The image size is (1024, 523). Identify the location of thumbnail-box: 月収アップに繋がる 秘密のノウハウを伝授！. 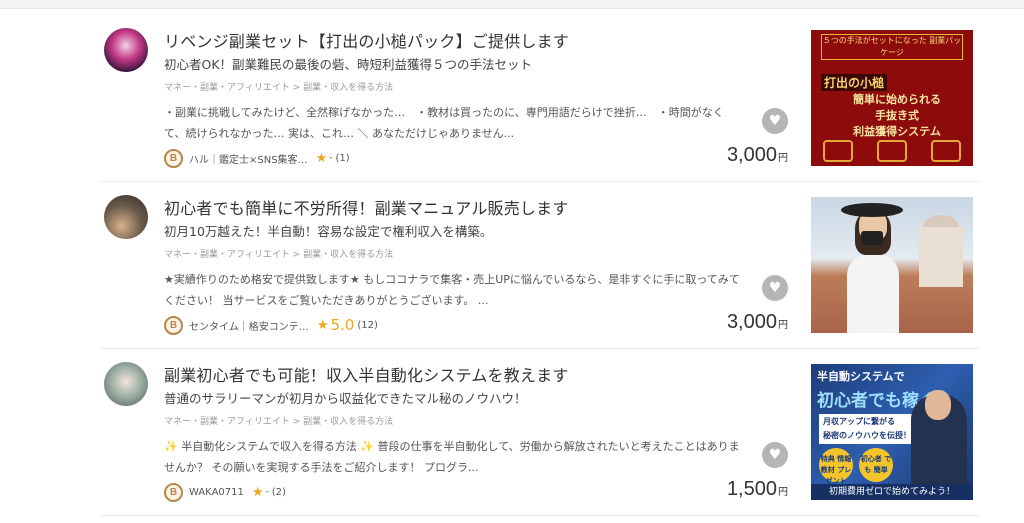
(869, 429).